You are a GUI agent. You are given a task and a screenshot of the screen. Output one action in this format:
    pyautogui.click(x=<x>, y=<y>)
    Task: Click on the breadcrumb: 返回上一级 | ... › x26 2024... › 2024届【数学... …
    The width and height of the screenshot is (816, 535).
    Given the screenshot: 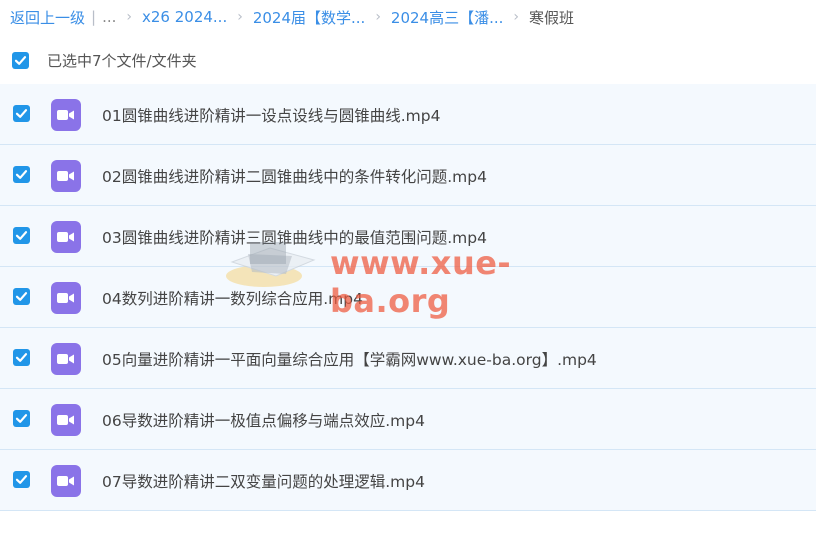 What is the action you would take?
    pyautogui.click(x=292, y=17)
    